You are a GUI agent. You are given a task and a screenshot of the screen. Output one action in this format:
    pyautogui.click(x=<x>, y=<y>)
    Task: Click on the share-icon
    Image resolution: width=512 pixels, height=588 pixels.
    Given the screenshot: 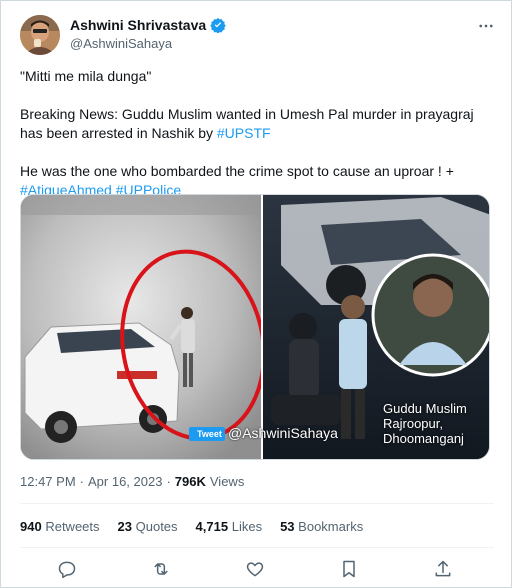 What is the action you would take?
    pyautogui.click(x=443, y=569)
    